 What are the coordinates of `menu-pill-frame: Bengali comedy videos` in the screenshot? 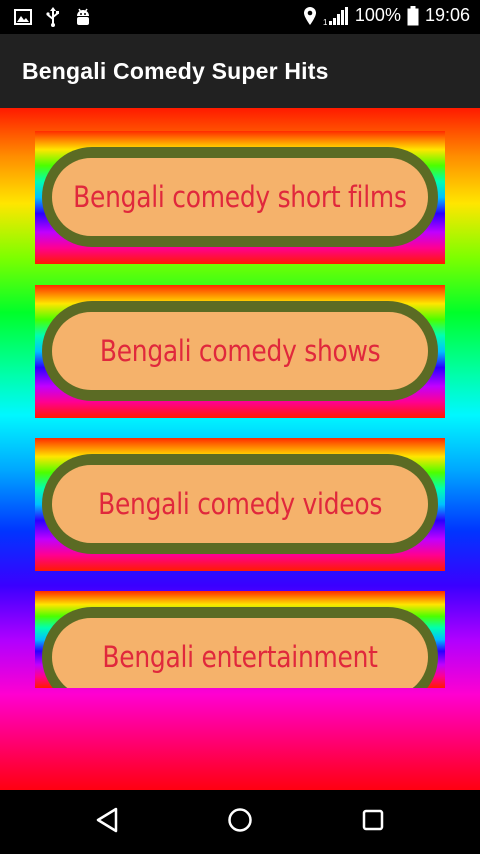 It's located at (240, 504).